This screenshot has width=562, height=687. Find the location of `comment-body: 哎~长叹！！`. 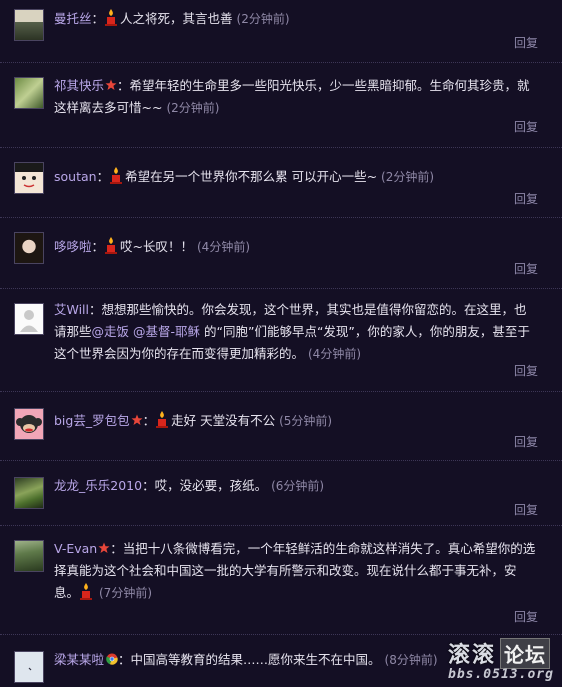

comment-body: 哎~长叹！！ is located at coordinates (157, 246).